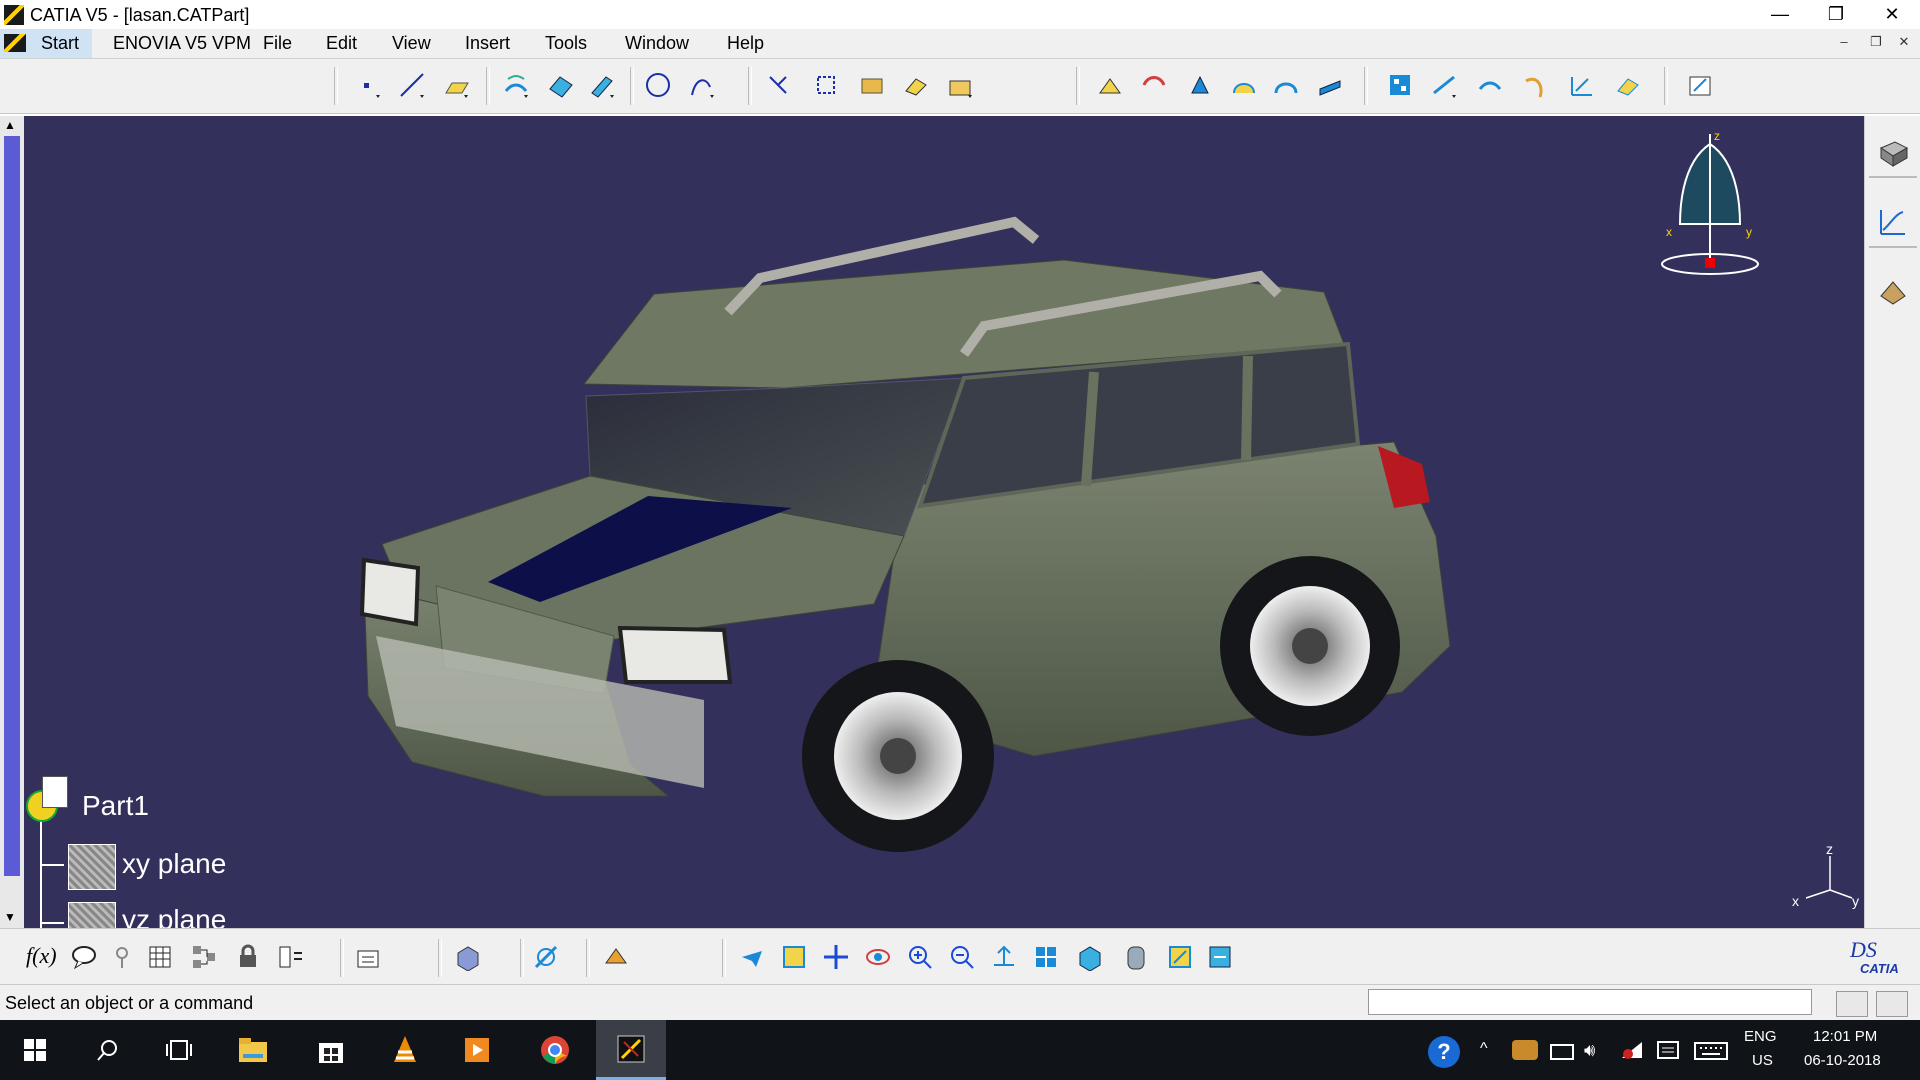 The width and height of the screenshot is (1920, 1080). What do you see at coordinates (179, 1050) in the screenshot?
I see `task-view-icon` at bounding box center [179, 1050].